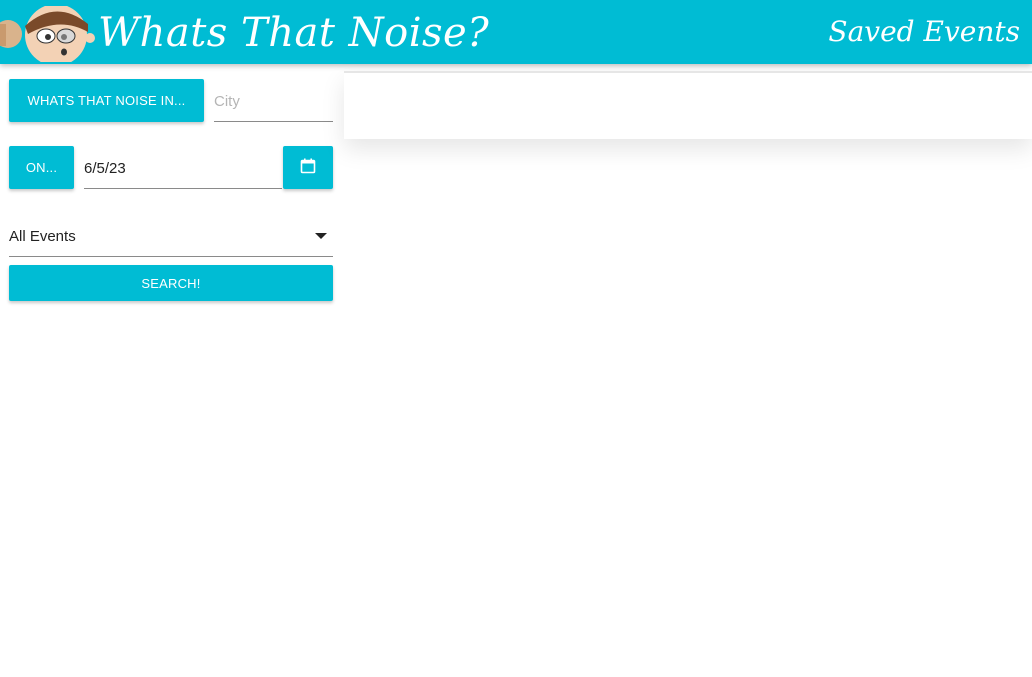 The image size is (1032, 677). Describe the element at coordinates (688, 105) in the screenshot. I see `results-panel` at that location.